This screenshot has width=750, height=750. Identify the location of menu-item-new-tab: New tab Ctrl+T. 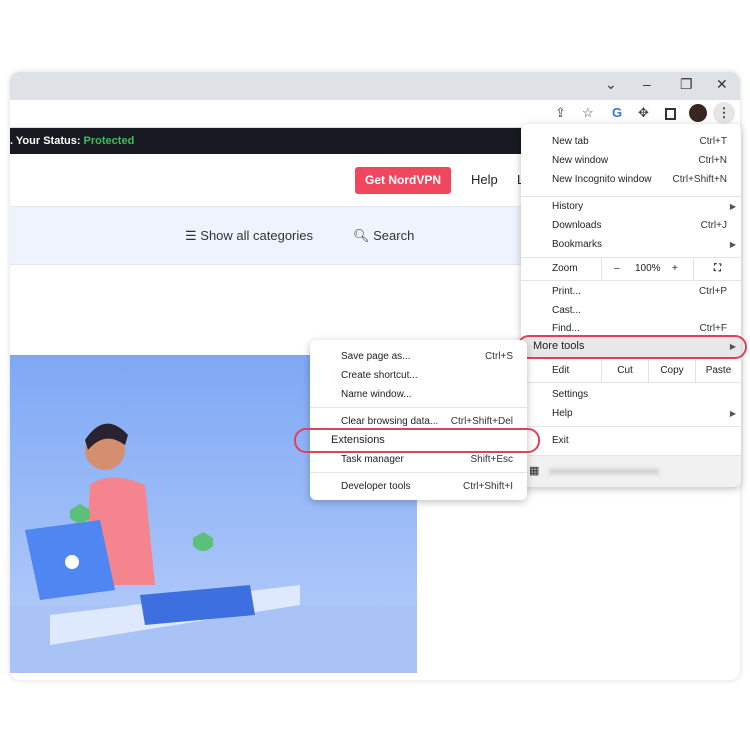
(631, 141).